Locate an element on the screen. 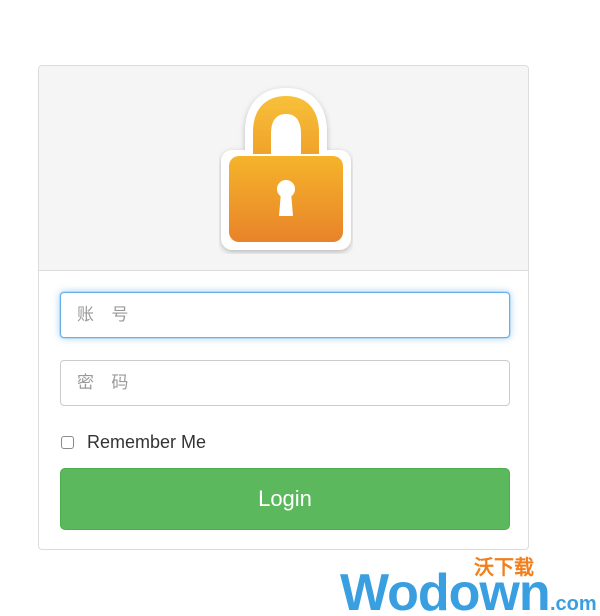  svg-text: 沃下载 is located at coordinates (504, 567).